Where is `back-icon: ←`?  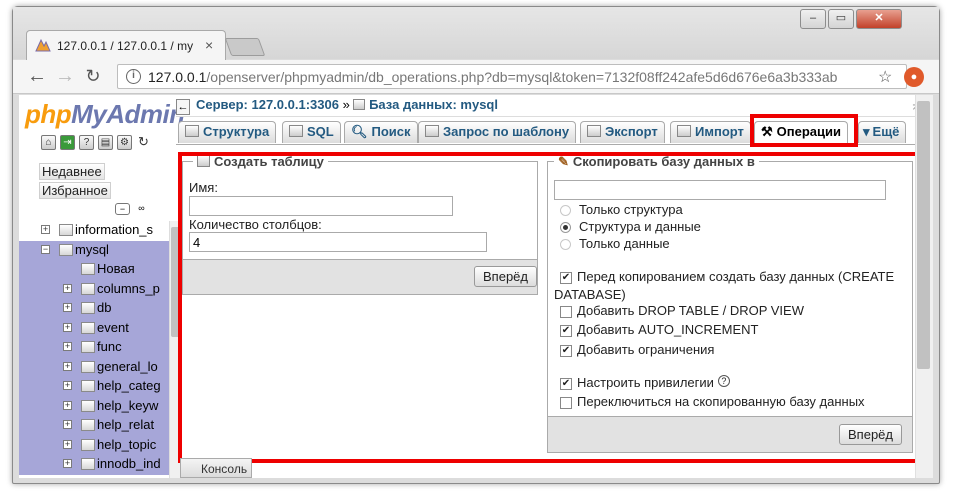
back-icon: ← is located at coordinates (37, 76).